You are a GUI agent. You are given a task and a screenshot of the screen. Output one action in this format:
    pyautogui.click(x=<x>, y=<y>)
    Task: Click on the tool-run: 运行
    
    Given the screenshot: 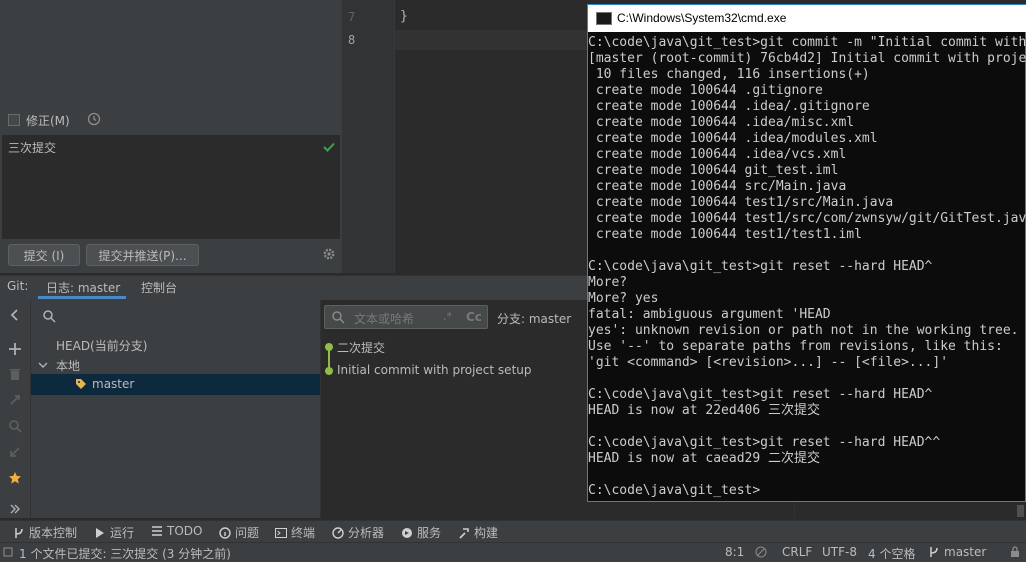 What is the action you would take?
    pyautogui.click(x=114, y=532)
    